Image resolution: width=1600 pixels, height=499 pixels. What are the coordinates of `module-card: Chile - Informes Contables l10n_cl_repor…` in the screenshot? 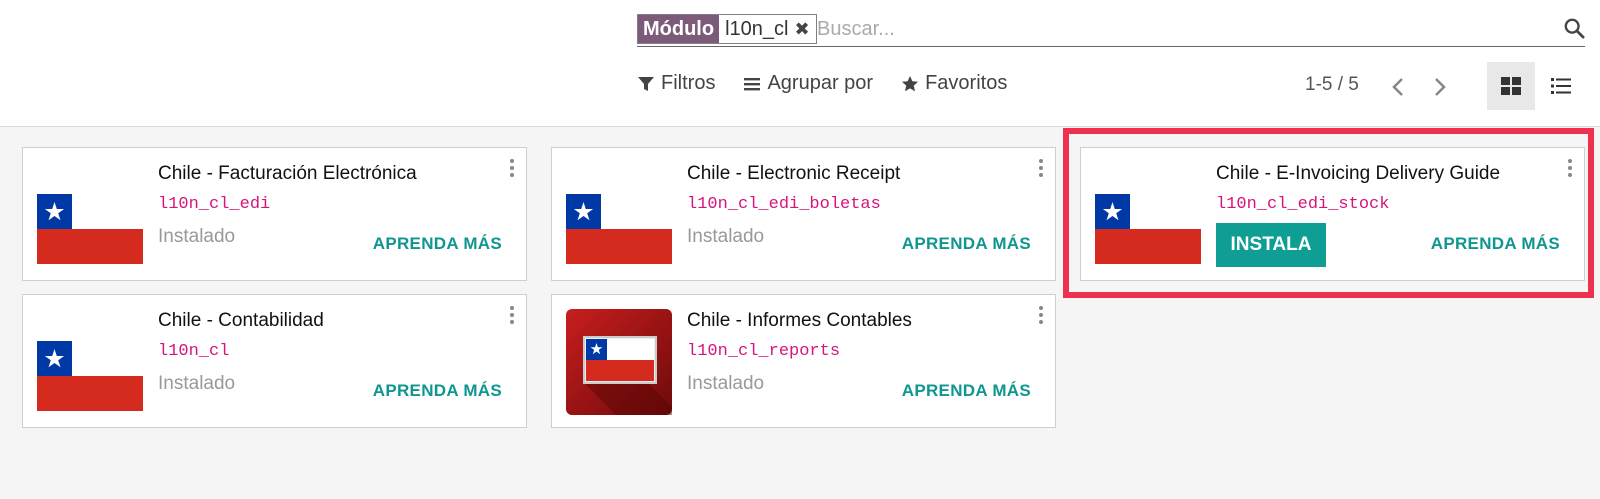 It's located at (803, 361).